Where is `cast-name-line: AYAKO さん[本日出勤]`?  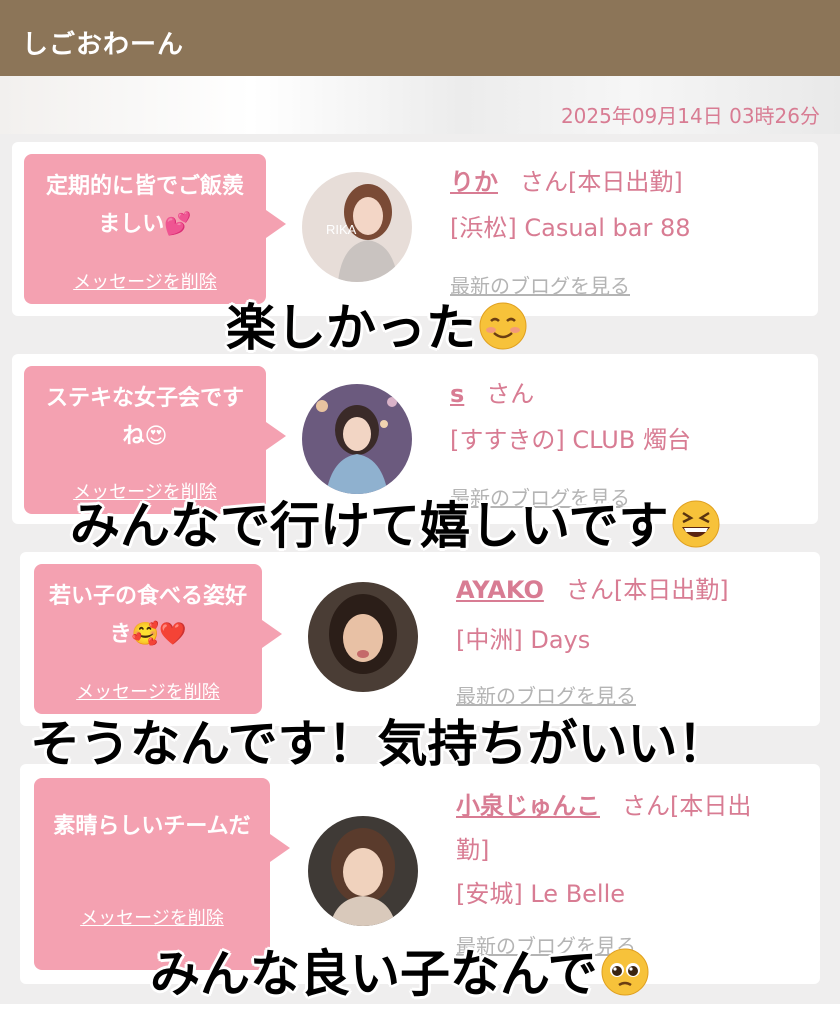
cast-name-line: AYAKO さん[本日出勤] is located at coordinates (592, 587).